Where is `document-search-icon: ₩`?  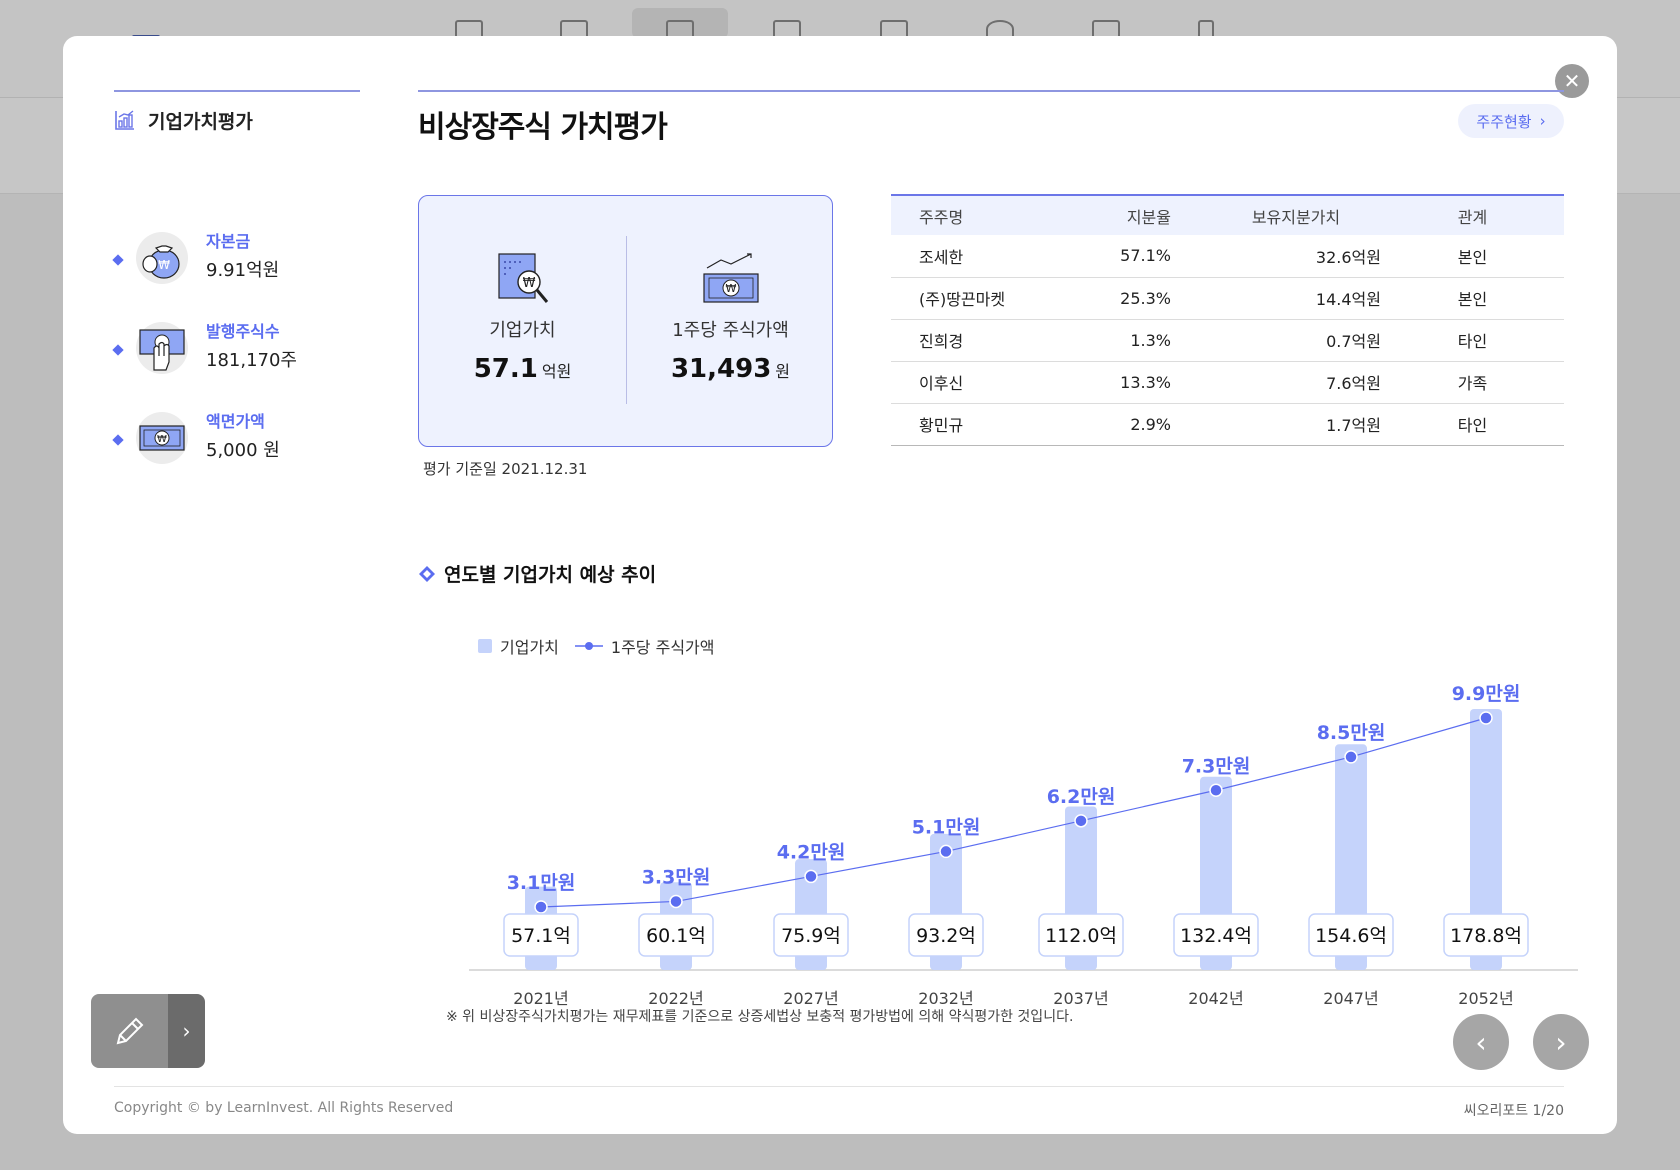 document-search-icon: ₩ is located at coordinates (522, 278).